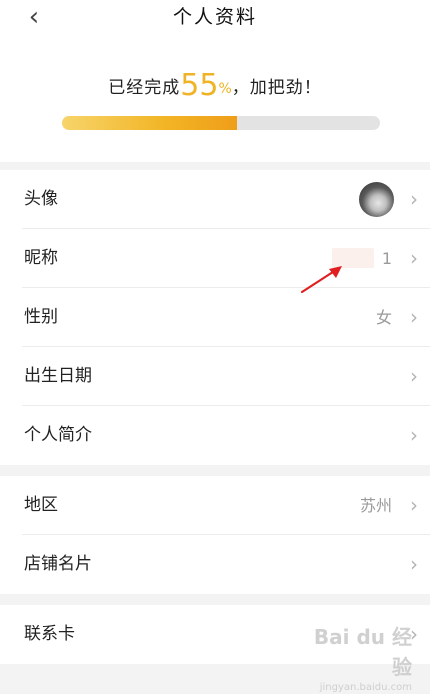 Image resolution: width=430 pixels, height=694 pixels. Describe the element at coordinates (144, 88) in the screenshot. I see `completion-prefix: 已经完成` at that location.